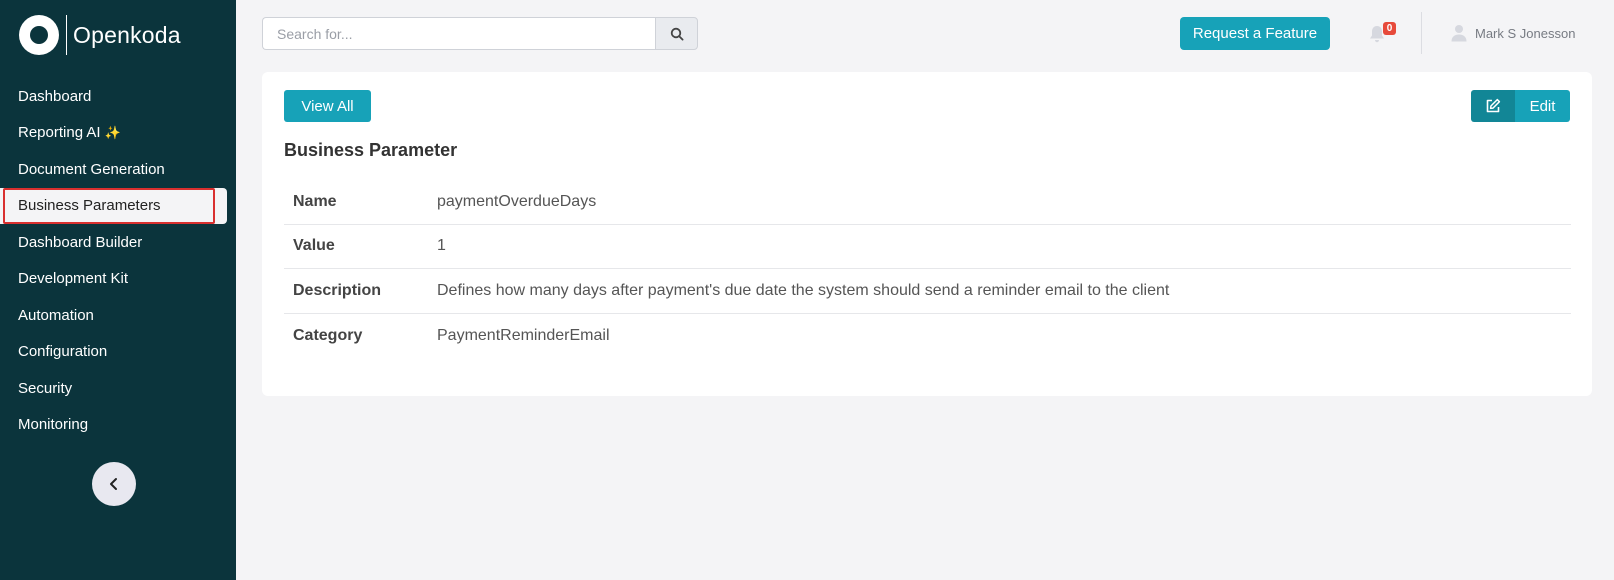  I want to click on sidebar-item-document-generation: Document Generation, so click(118, 169).